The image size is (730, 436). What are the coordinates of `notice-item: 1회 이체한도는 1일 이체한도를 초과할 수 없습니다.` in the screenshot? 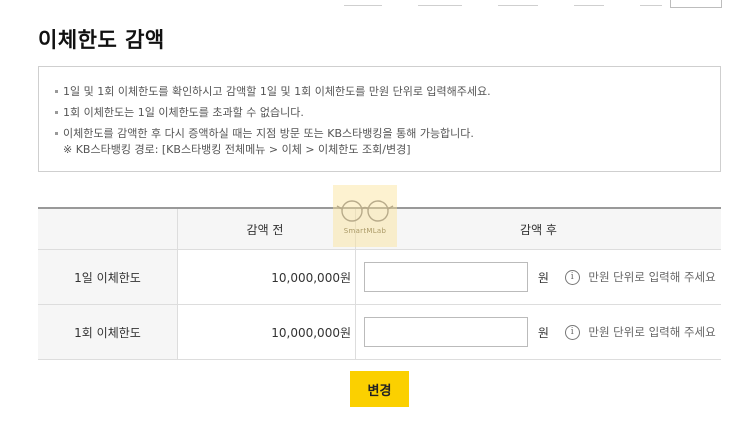 It's located at (386, 112).